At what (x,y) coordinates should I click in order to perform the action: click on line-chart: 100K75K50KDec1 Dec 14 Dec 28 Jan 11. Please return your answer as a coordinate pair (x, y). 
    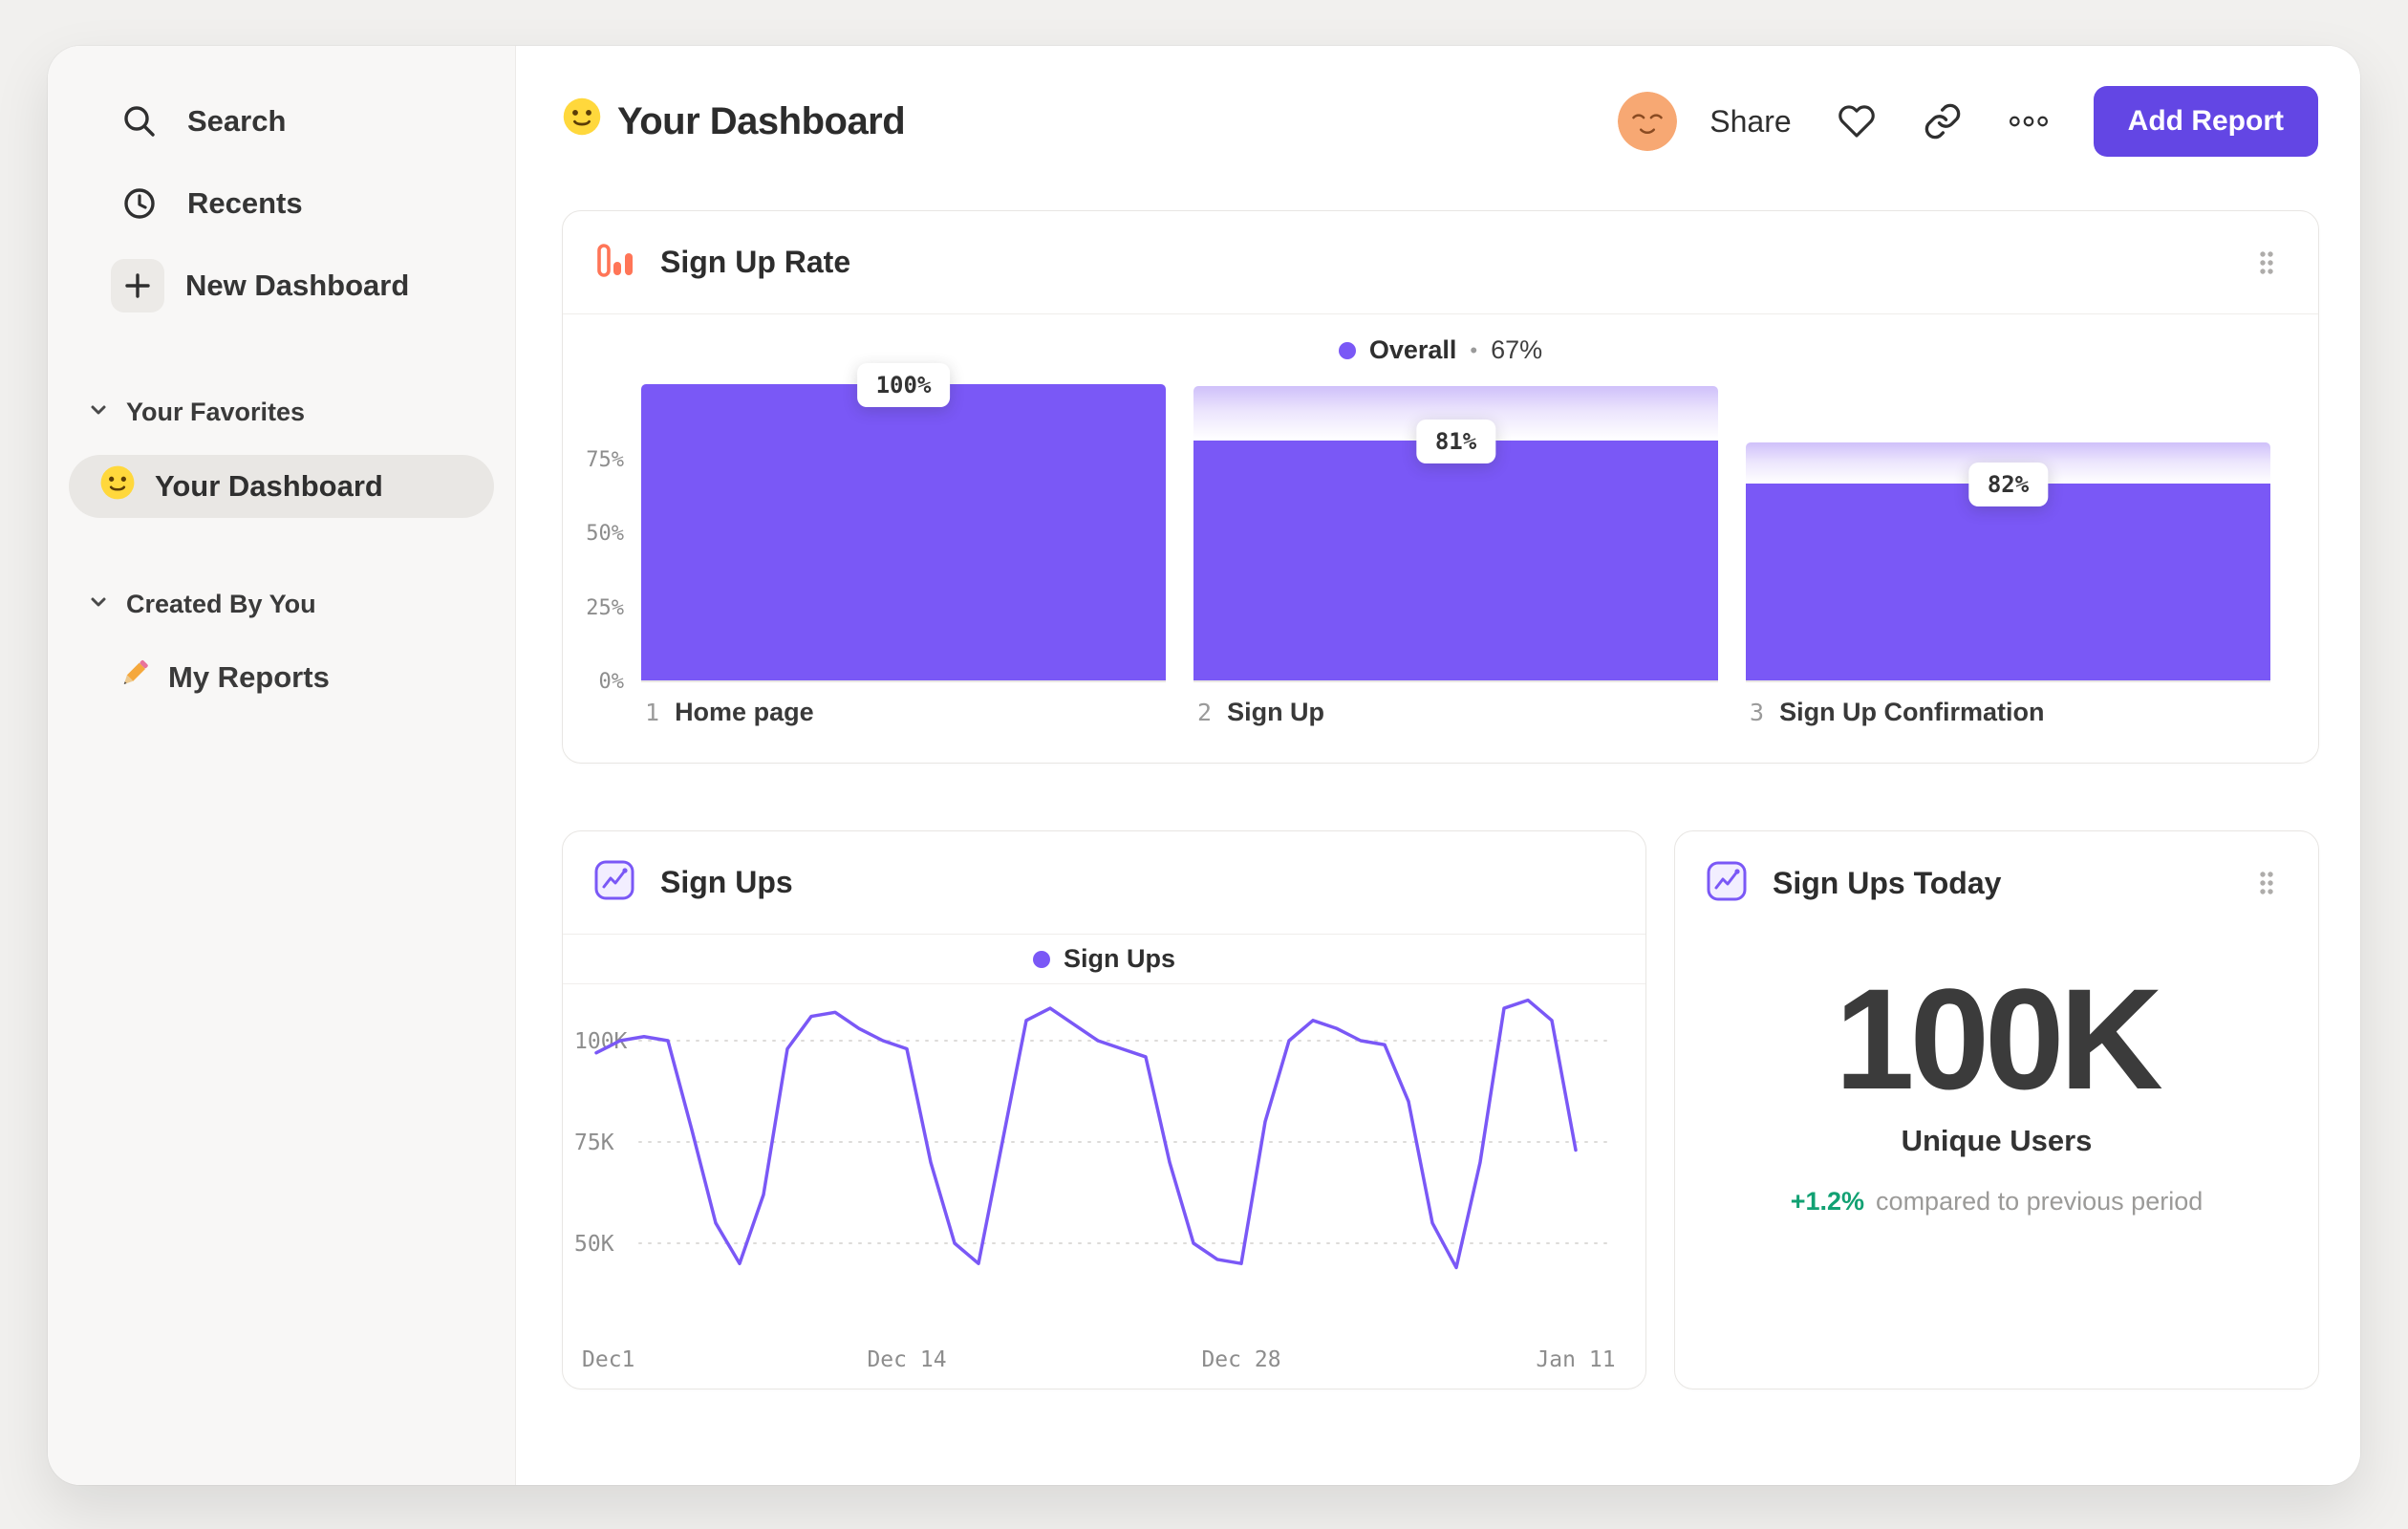
    Looking at the image, I should click on (1104, 1186).